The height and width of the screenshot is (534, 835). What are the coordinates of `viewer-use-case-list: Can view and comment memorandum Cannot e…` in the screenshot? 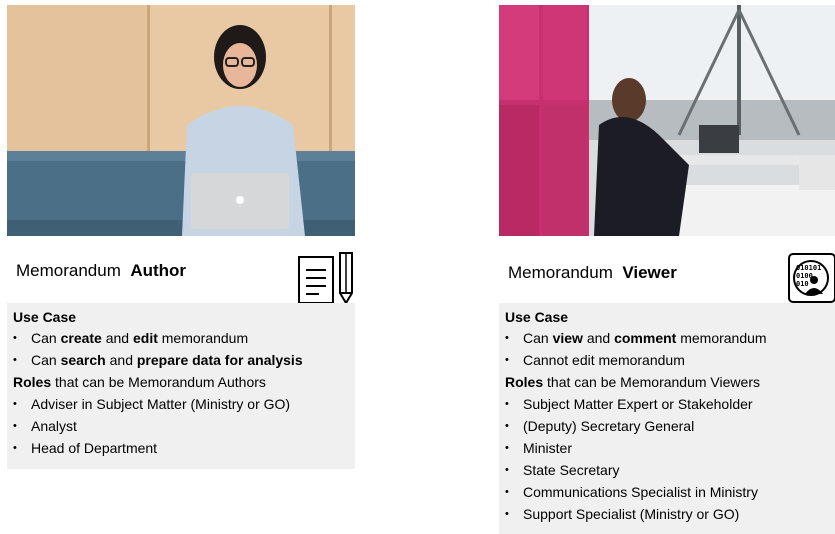 It's located at (667, 349).